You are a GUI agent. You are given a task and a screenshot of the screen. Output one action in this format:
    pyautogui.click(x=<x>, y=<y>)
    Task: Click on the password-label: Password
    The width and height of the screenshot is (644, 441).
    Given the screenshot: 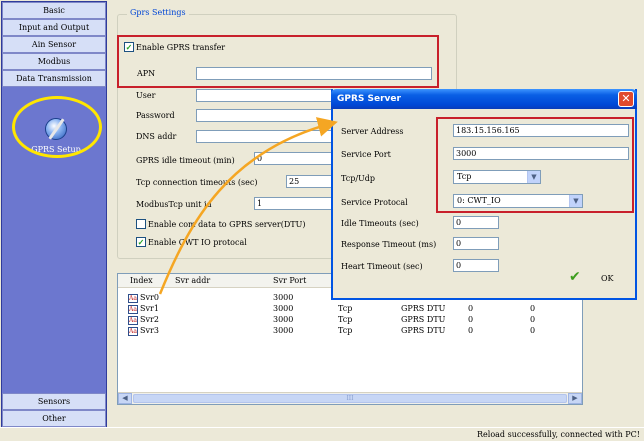 What is the action you would take?
    pyautogui.click(x=155, y=115)
    